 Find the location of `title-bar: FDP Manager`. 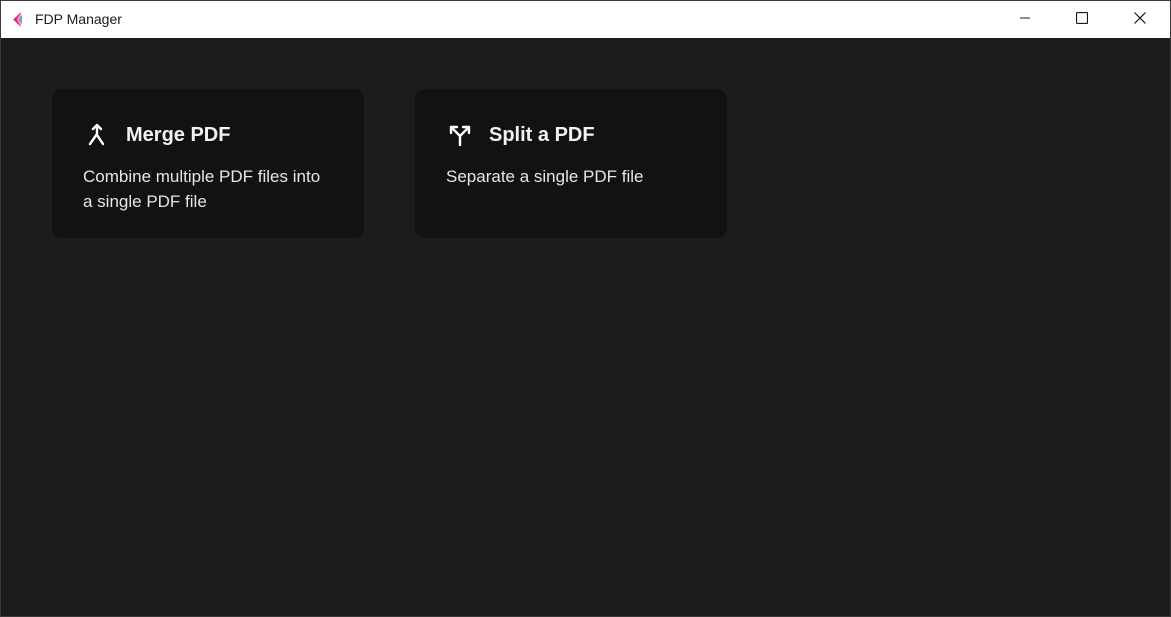

title-bar: FDP Manager is located at coordinates (585, 19).